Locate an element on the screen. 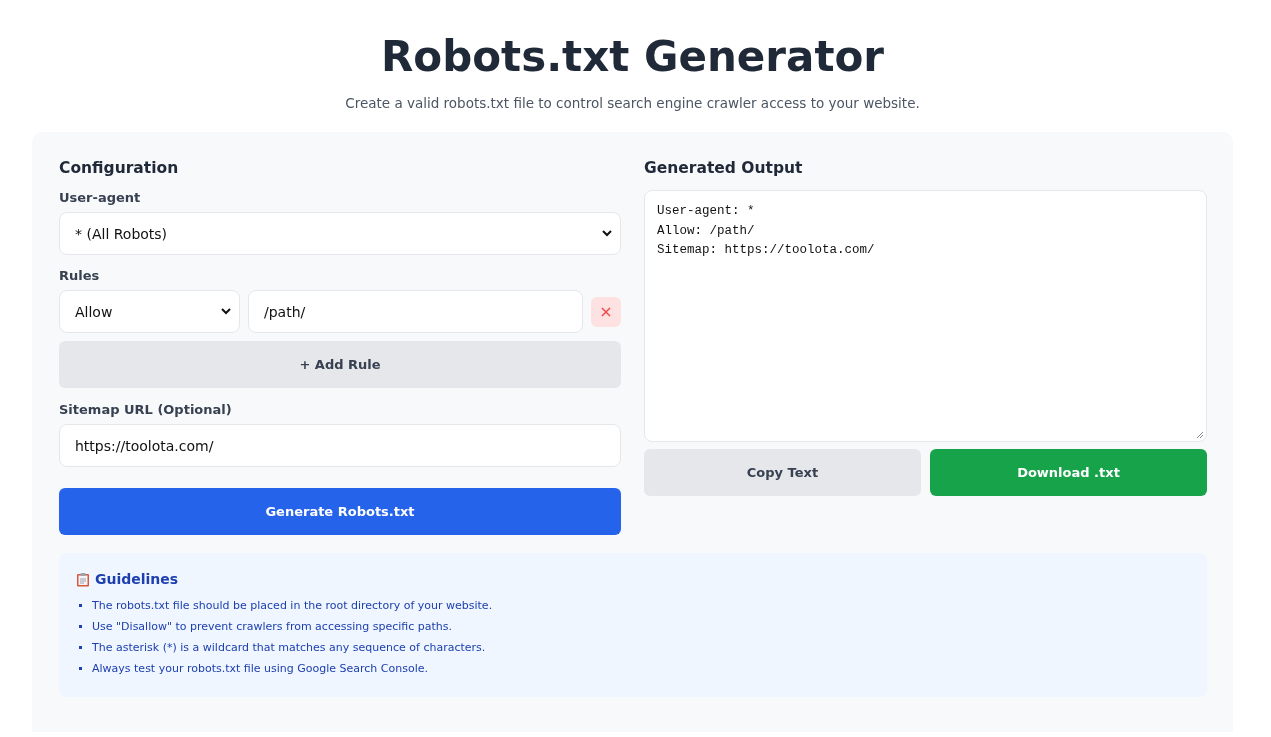 This screenshot has height=737, width=1271. section-heading: Generated Output is located at coordinates (724, 168).